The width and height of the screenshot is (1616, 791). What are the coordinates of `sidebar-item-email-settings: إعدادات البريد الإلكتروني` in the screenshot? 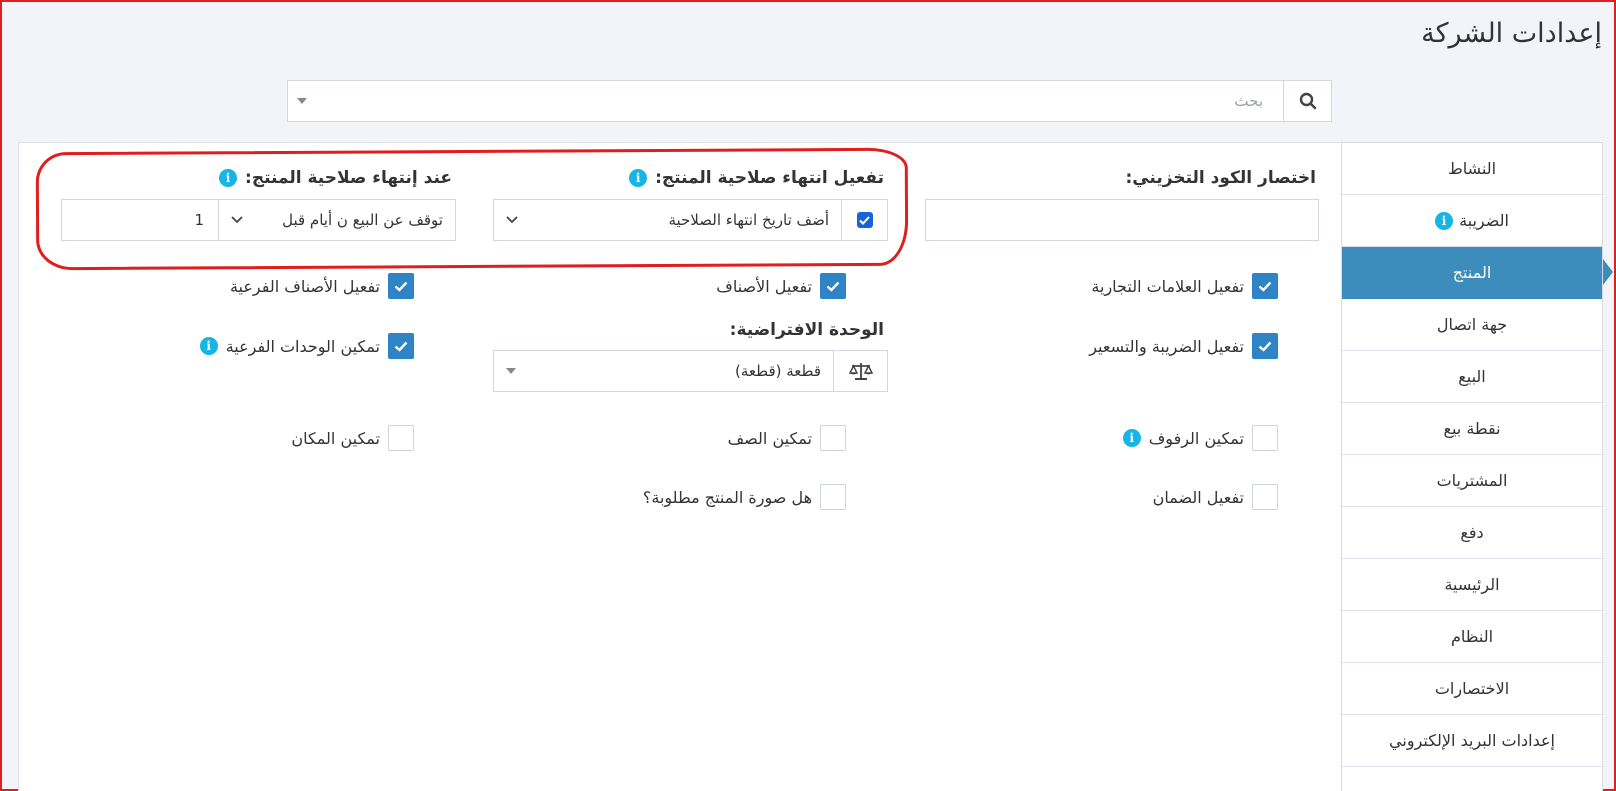 It's located at (1472, 741).